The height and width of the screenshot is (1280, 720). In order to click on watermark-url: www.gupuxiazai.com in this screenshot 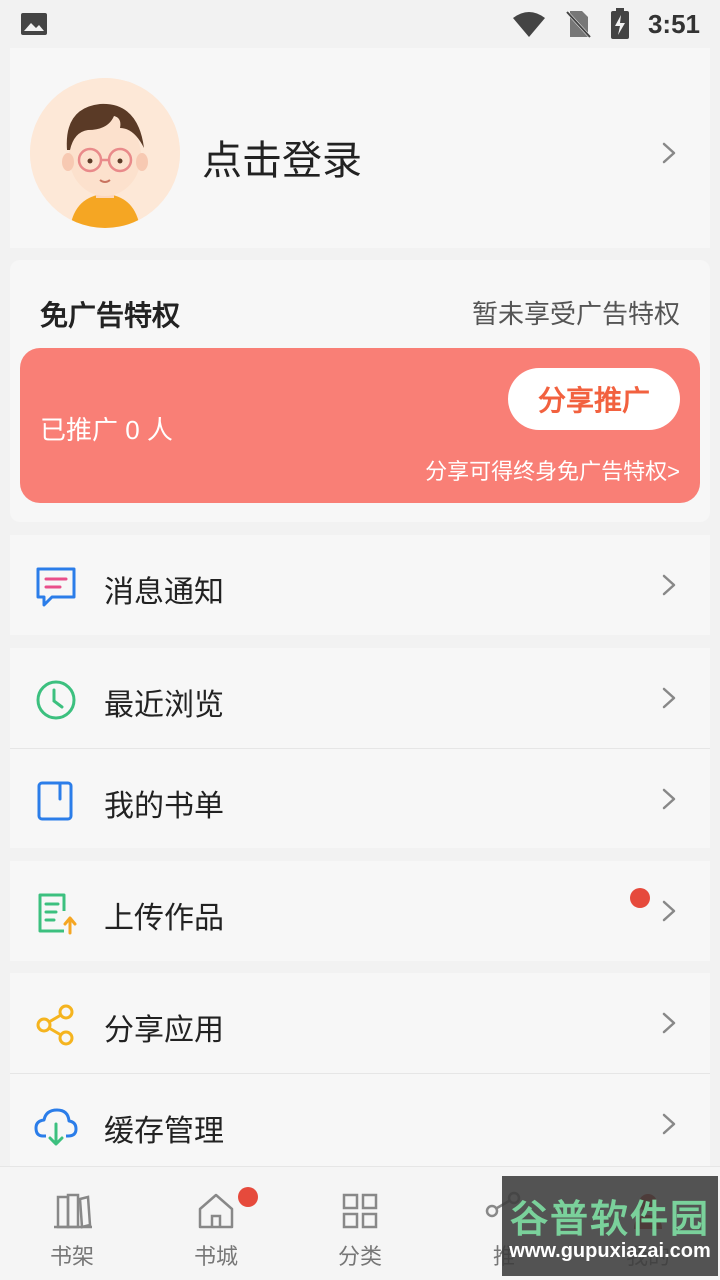, I will do `click(610, 1251)`.